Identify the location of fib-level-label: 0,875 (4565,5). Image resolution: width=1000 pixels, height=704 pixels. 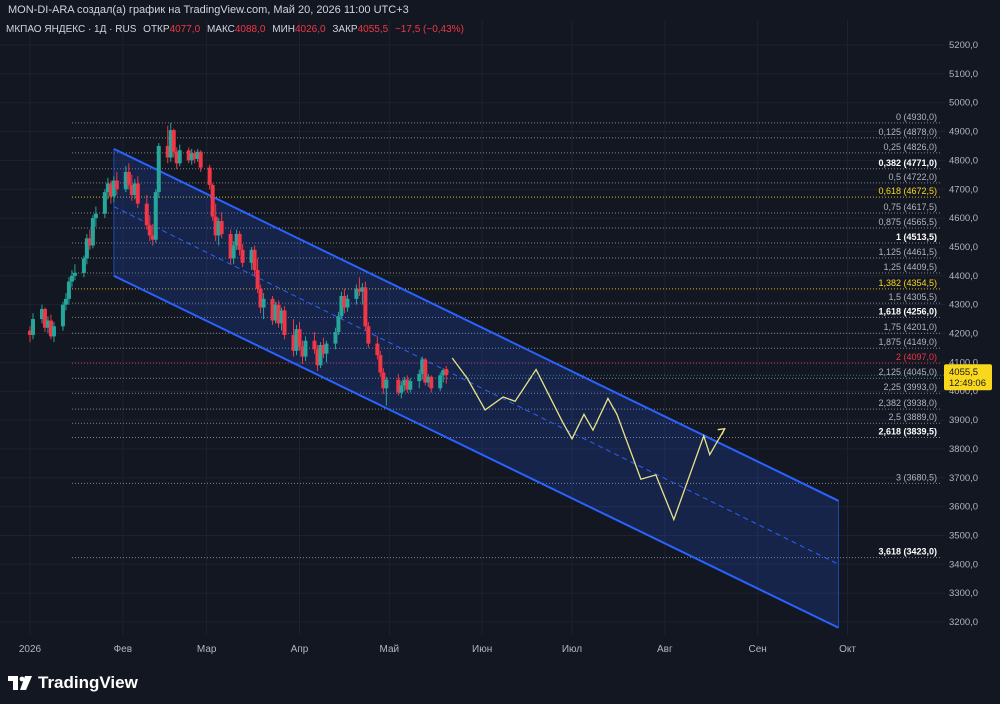
(907, 222).